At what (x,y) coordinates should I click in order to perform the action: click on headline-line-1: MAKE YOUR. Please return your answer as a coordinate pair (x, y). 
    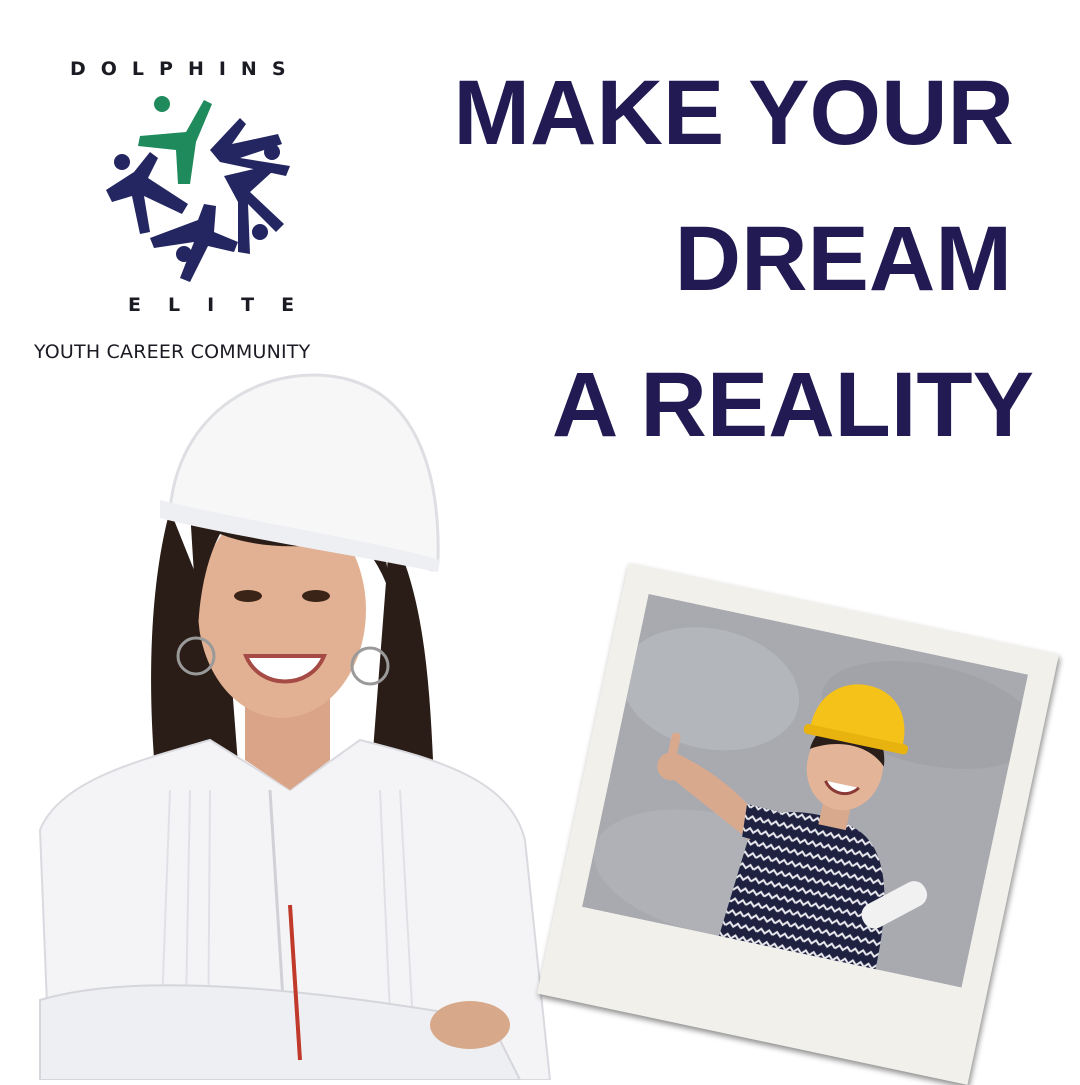
    Looking at the image, I should click on (733, 113).